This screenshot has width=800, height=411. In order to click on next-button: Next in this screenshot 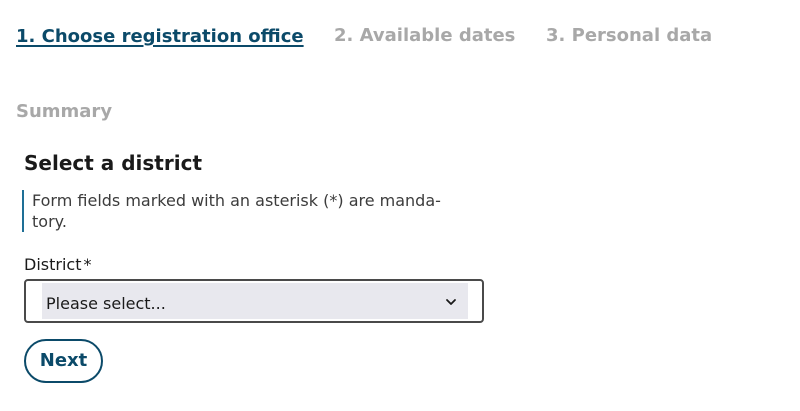, I will do `click(63, 361)`.